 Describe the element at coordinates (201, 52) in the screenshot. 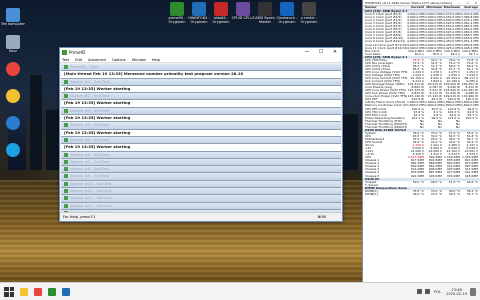

I see `prime95-titlebar: Prime95 — ☐ ✕` at that location.